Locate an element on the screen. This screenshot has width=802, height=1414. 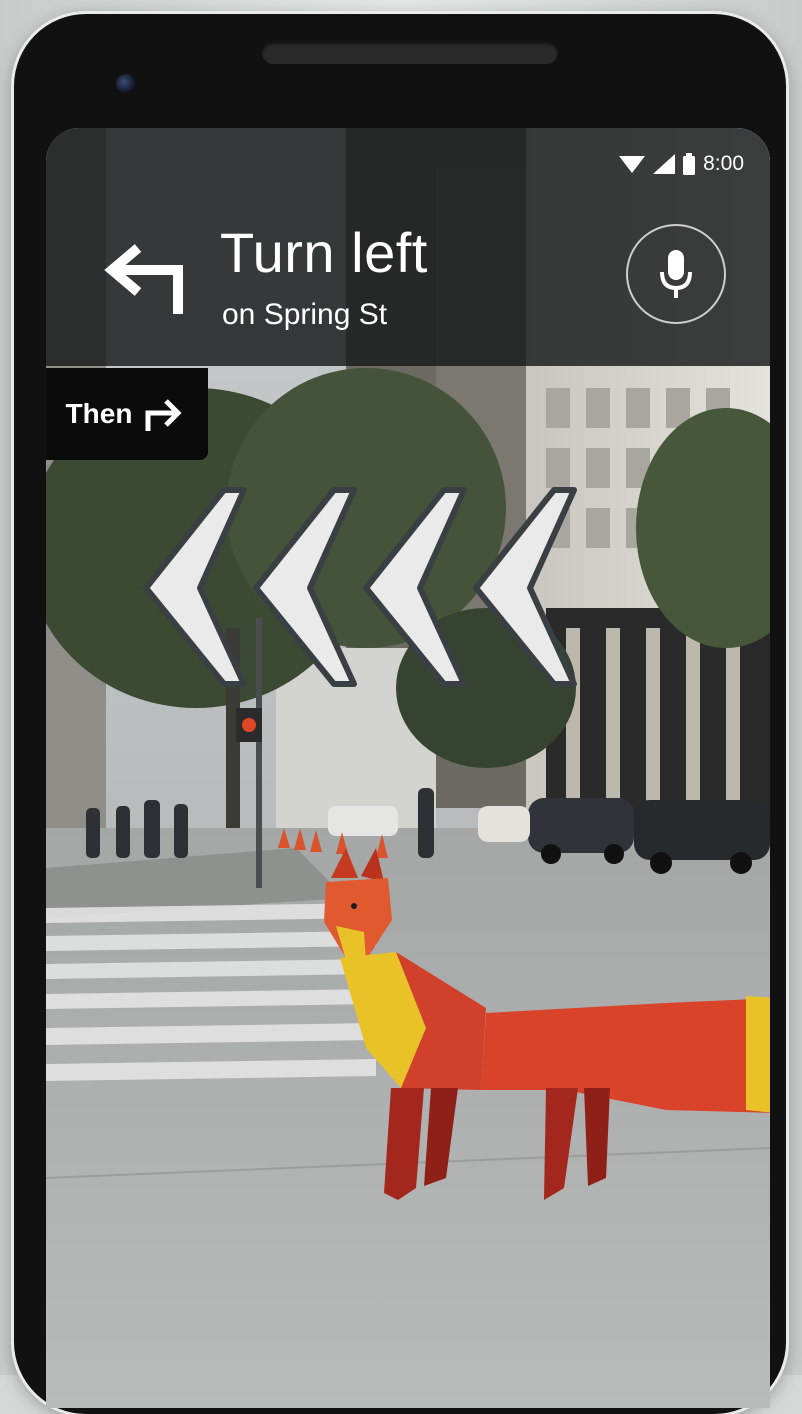
next-turn-chip: Then is located at coordinates (127, 414).